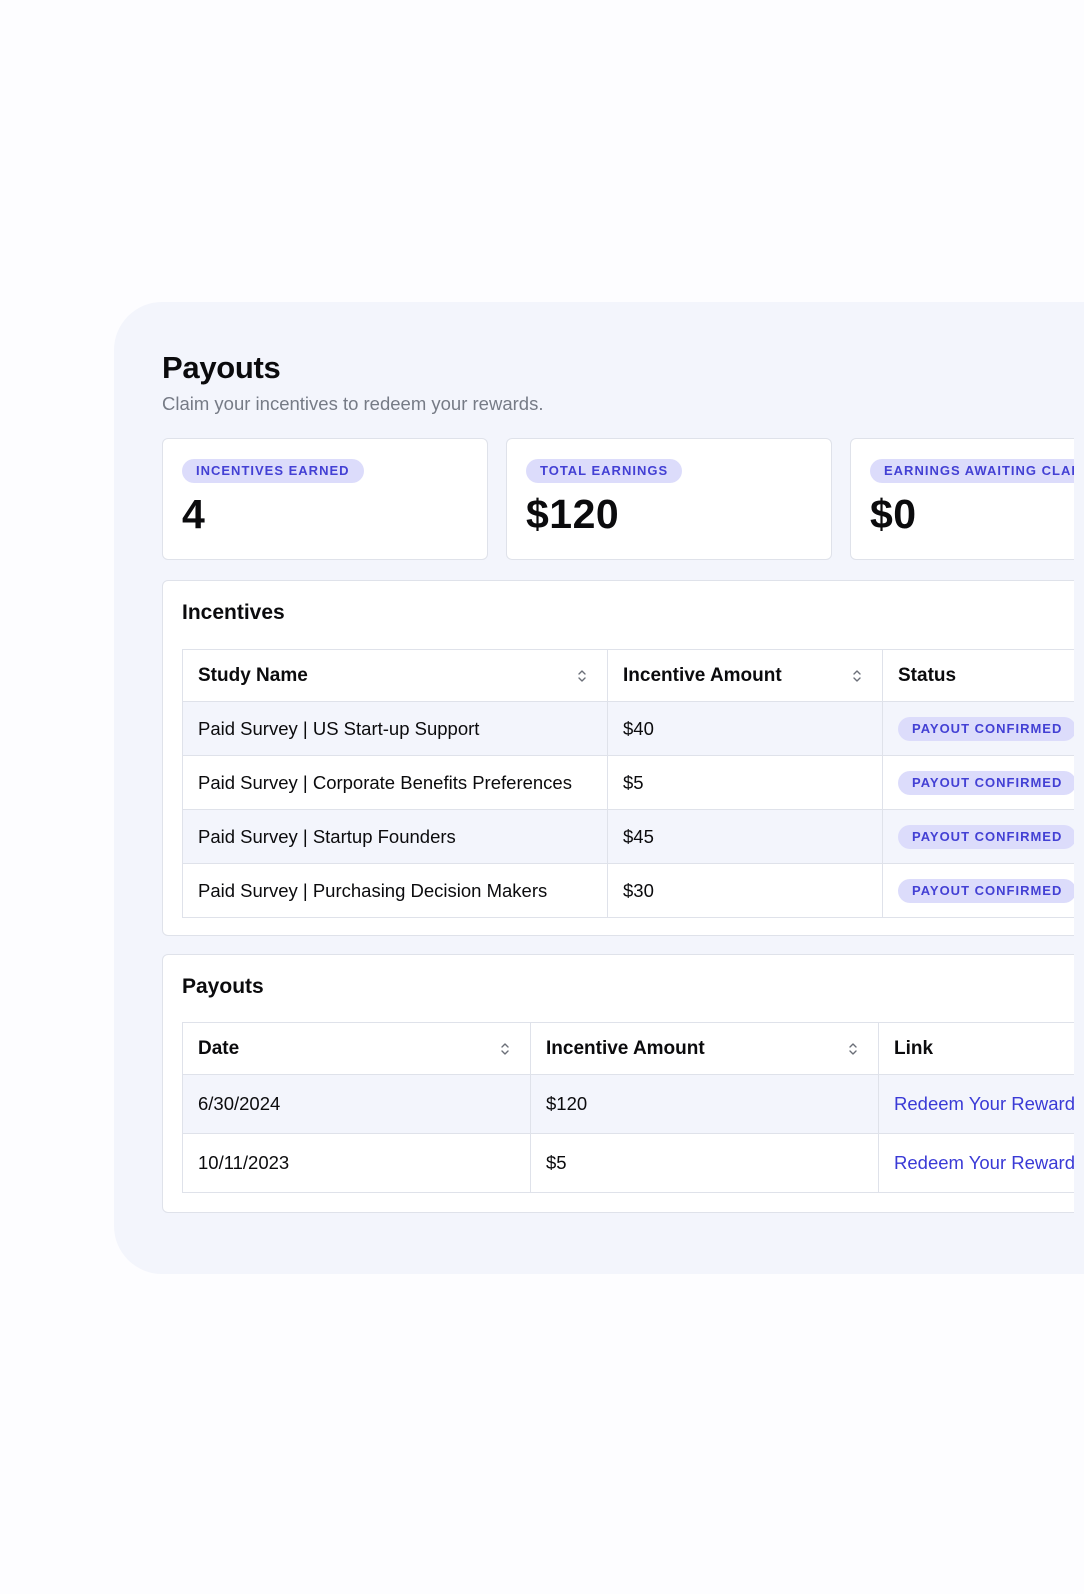 Image resolution: width=1084 pixels, height=1594 pixels. Describe the element at coordinates (962, 499) in the screenshot. I see `stat-card-earnings-awaiting-claim: EARNINGS AWAITING CLAIM $0` at that location.